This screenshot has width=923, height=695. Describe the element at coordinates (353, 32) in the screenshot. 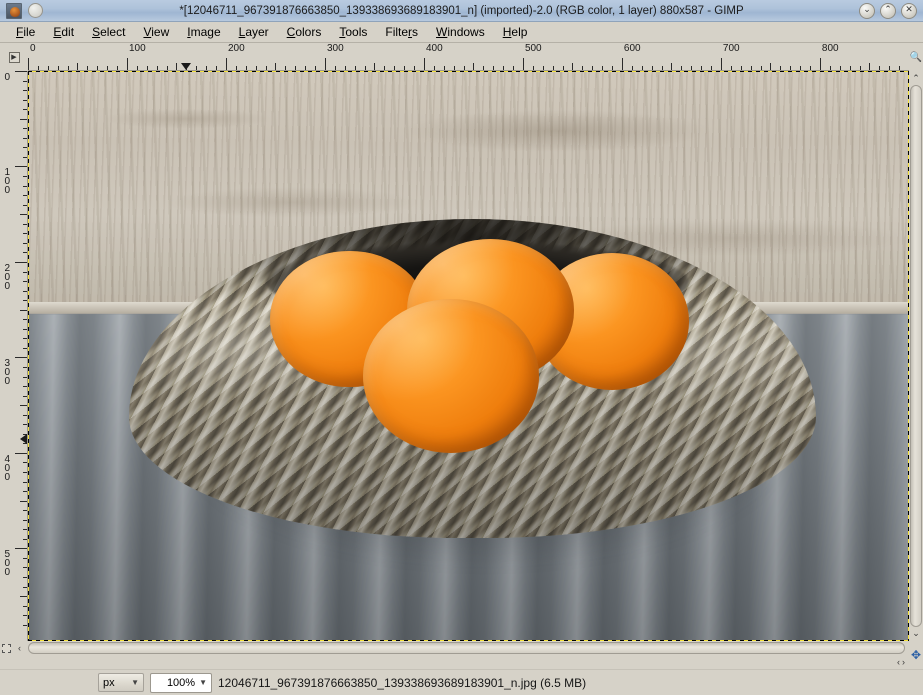

I see `menu-tools: Tools` at that location.